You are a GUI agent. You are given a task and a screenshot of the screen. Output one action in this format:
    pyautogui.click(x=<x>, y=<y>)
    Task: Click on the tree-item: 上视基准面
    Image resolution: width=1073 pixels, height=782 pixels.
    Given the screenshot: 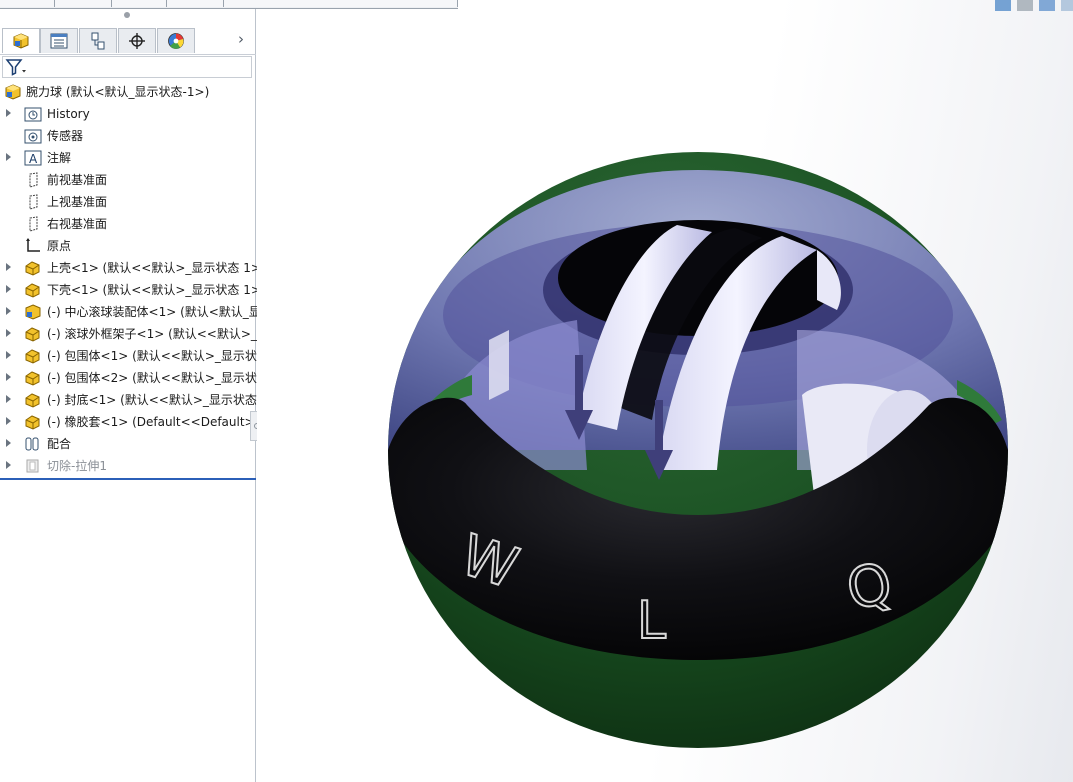 What is the action you would take?
    pyautogui.click(x=128, y=202)
    